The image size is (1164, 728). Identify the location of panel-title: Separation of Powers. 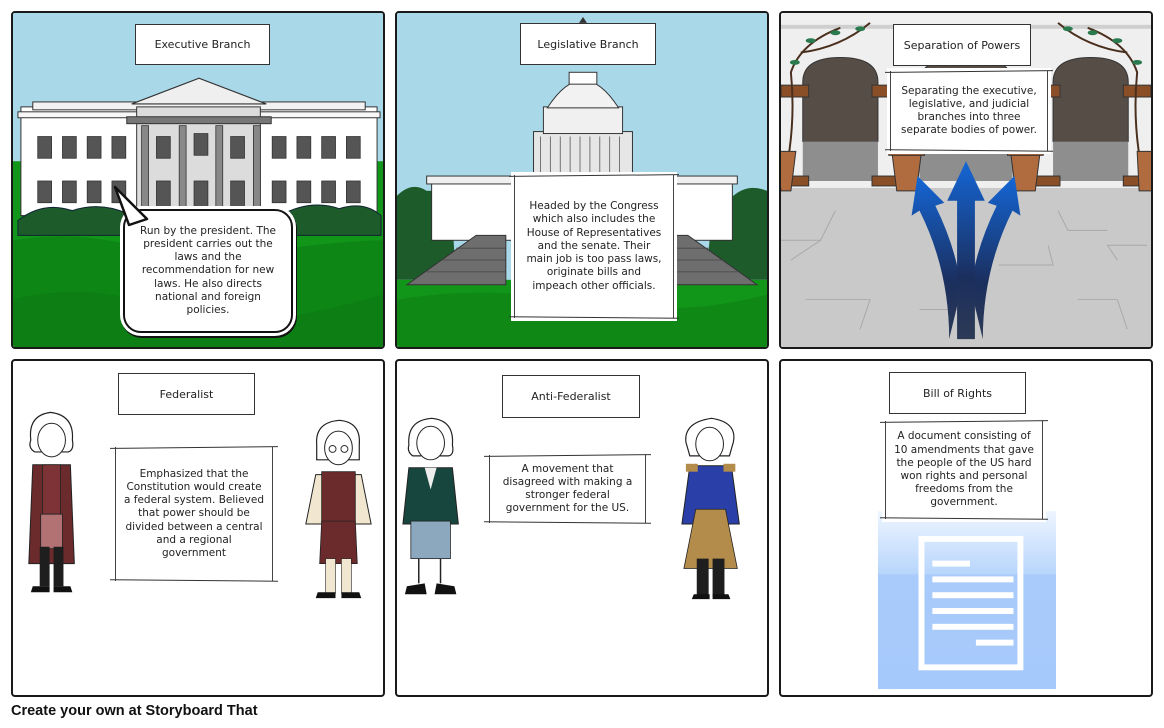
(962, 45).